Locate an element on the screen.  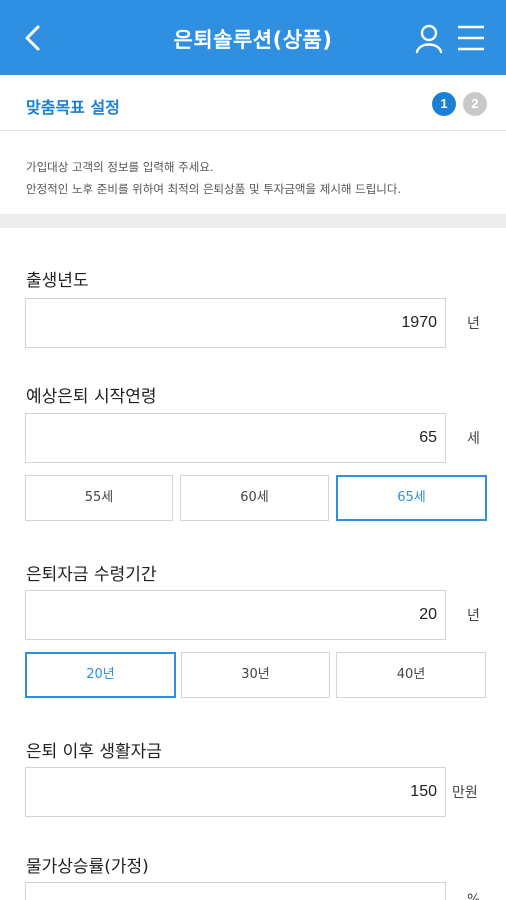
inflation-unit: % is located at coordinates (474, 896).